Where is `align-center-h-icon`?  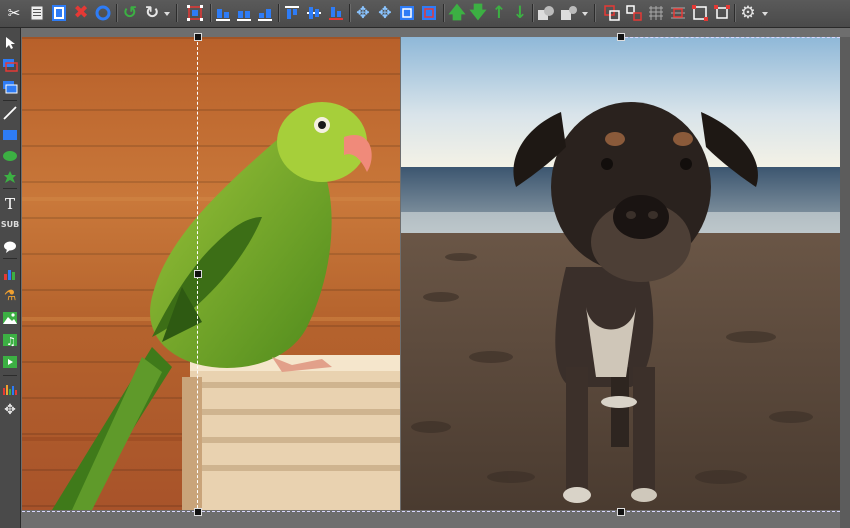
align-center-h-icon is located at coordinates (244, 13).